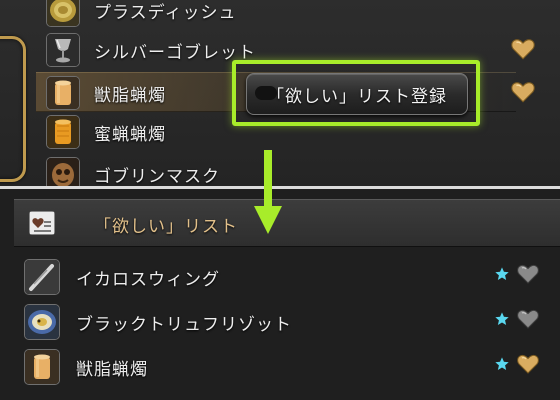 This screenshot has height=400, width=560. What do you see at coordinates (63, 13) in the screenshot?
I see `plate-icon` at bounding box center [63, 13].